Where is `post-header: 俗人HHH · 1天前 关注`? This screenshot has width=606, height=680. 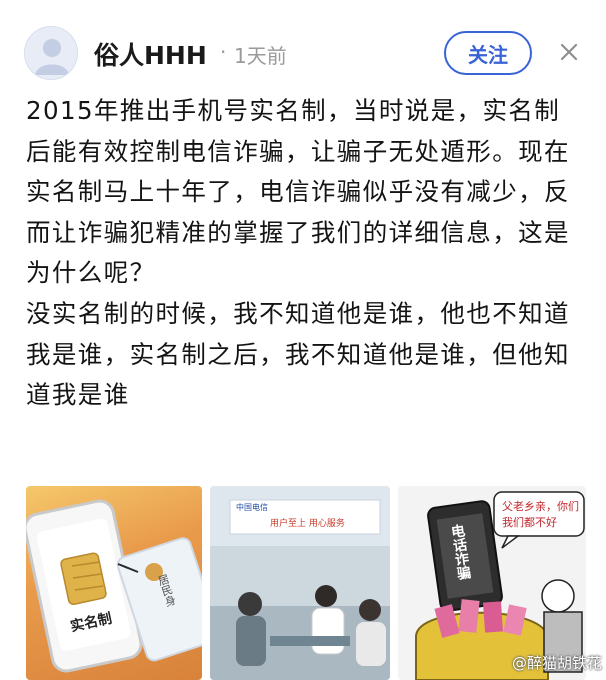 post-header: 俗人HHH · 1天前 关注 is located at coordinates (303, 46).